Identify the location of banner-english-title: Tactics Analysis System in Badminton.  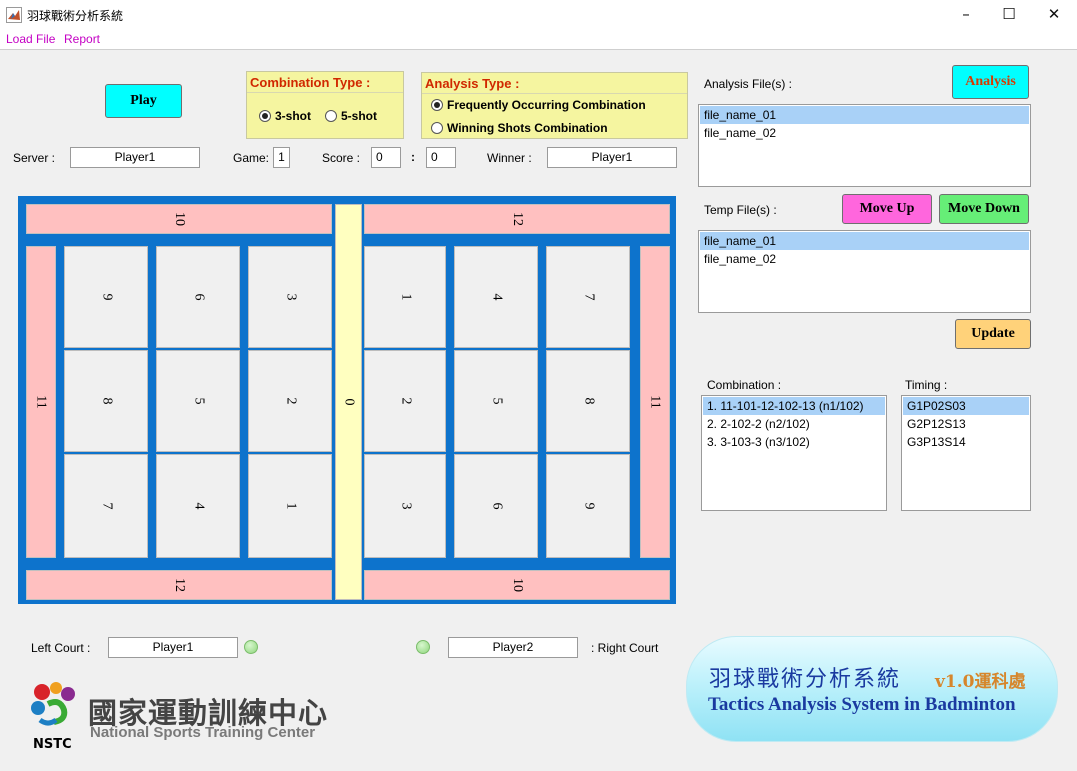
(862, 704).